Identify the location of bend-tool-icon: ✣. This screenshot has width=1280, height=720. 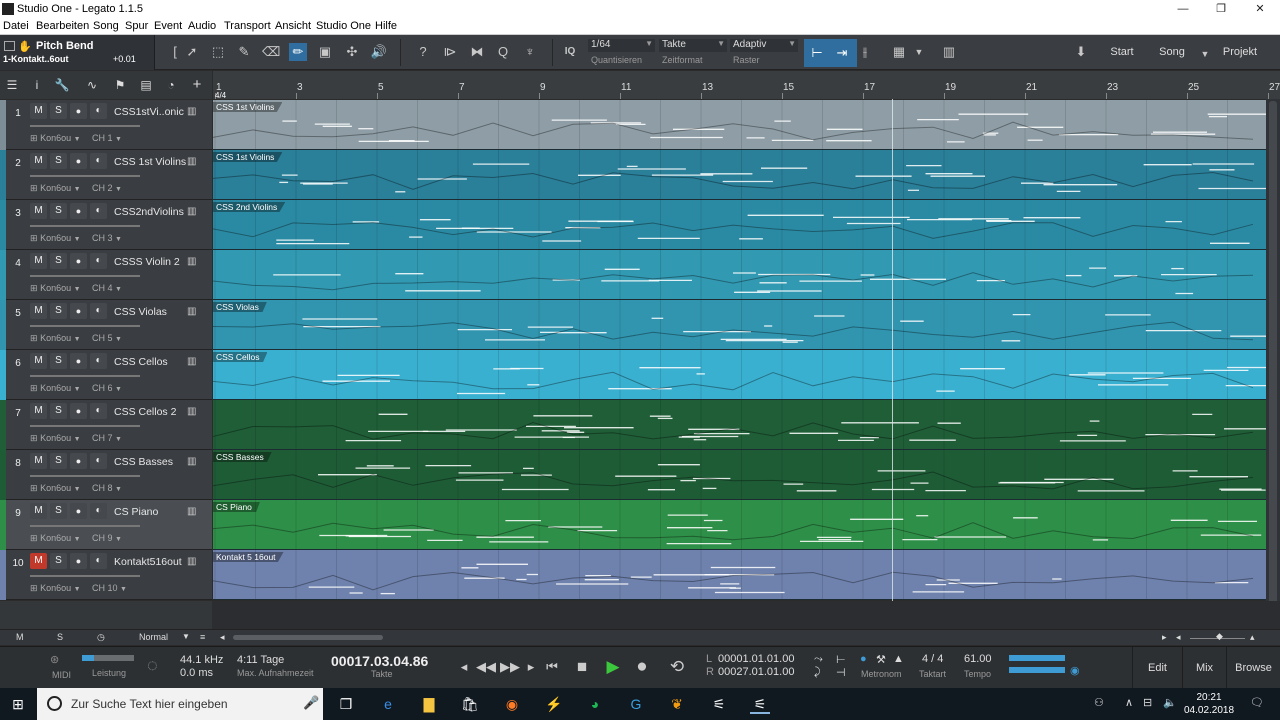
(352, 52).